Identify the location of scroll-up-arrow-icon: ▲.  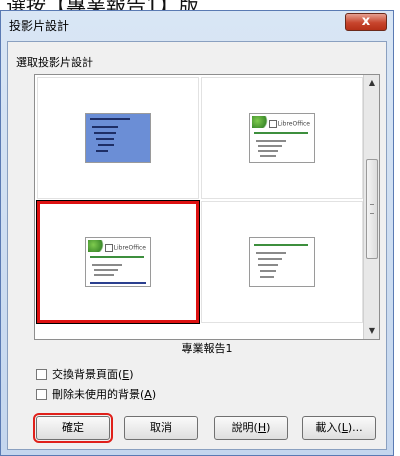
(372, 83).